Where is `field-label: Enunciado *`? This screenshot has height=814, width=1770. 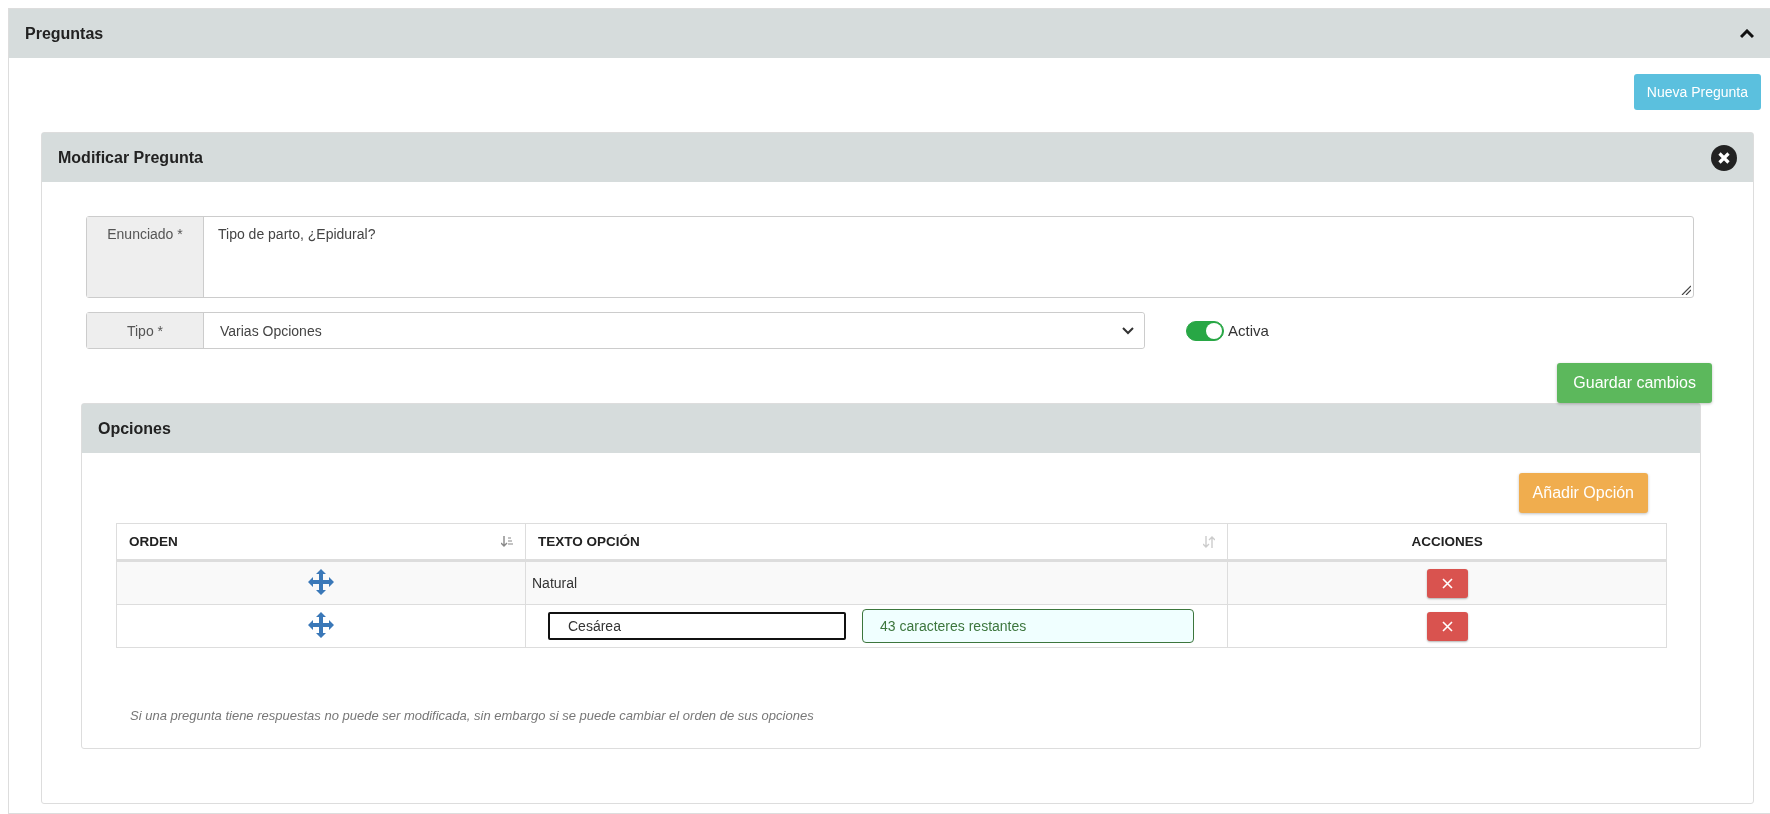
field-label: Enunciado * is located at coordinates (145, 257).